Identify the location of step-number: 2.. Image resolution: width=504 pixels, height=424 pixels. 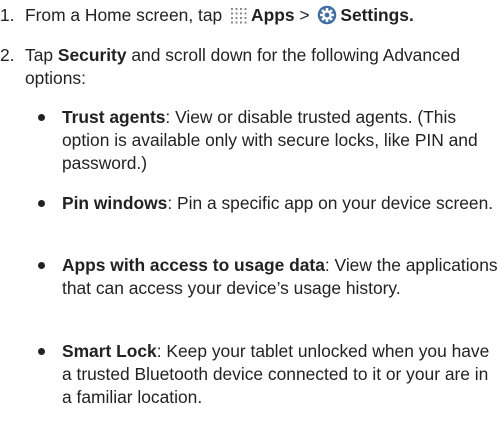
(7, 55).